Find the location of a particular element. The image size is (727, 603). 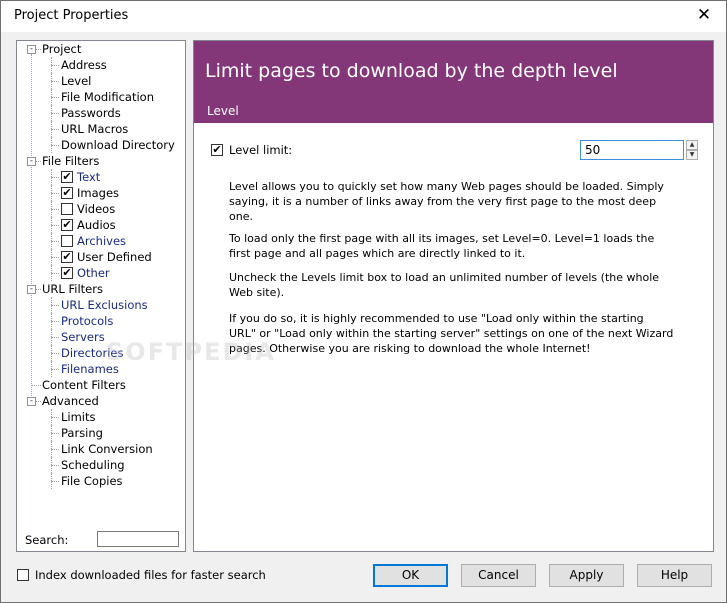

tree-item-label: Limits is located at coordinates (78, 417).